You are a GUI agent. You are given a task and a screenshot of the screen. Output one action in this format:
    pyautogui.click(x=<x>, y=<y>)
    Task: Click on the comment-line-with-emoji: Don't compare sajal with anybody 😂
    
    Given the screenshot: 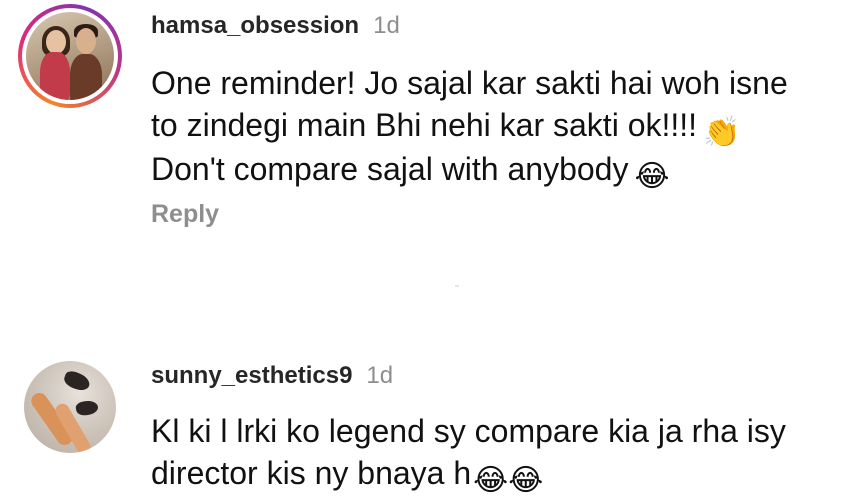 What is the action you would take?
    pyautogui.click(x=469, y=170)
    